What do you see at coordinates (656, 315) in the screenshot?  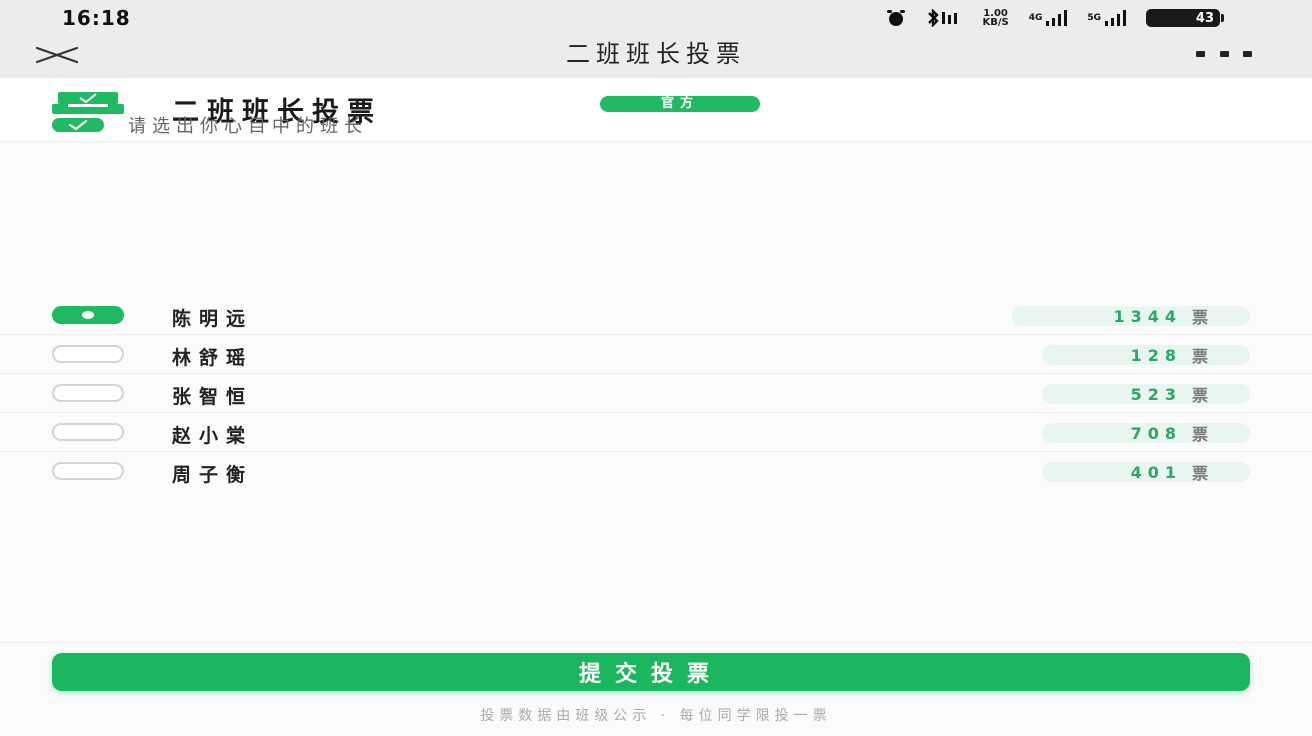 I see `candidate-row: 陈明远 1344 票` at bounding box center [656, 315].